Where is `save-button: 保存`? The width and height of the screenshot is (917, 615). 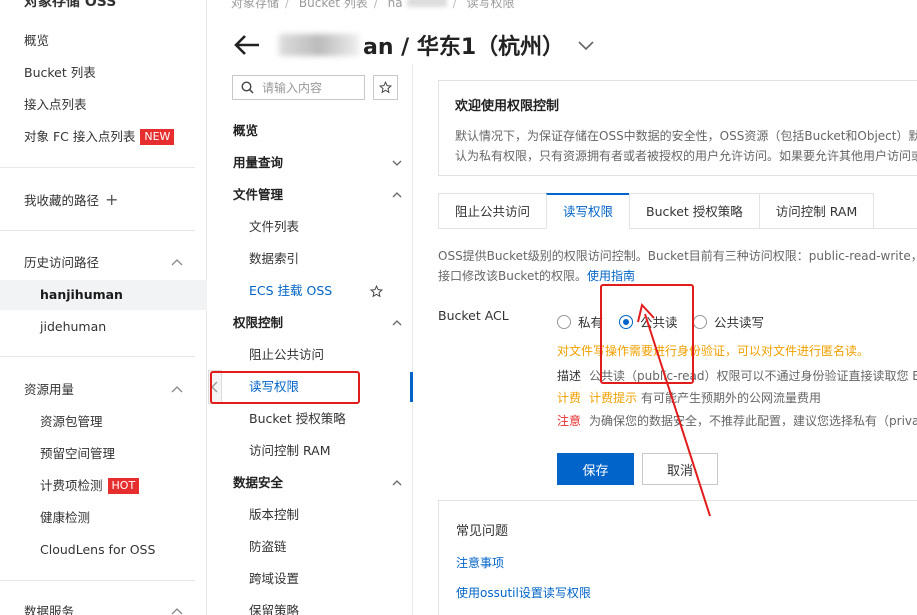
save-button: 保存 is located at coordinates (595, 469).